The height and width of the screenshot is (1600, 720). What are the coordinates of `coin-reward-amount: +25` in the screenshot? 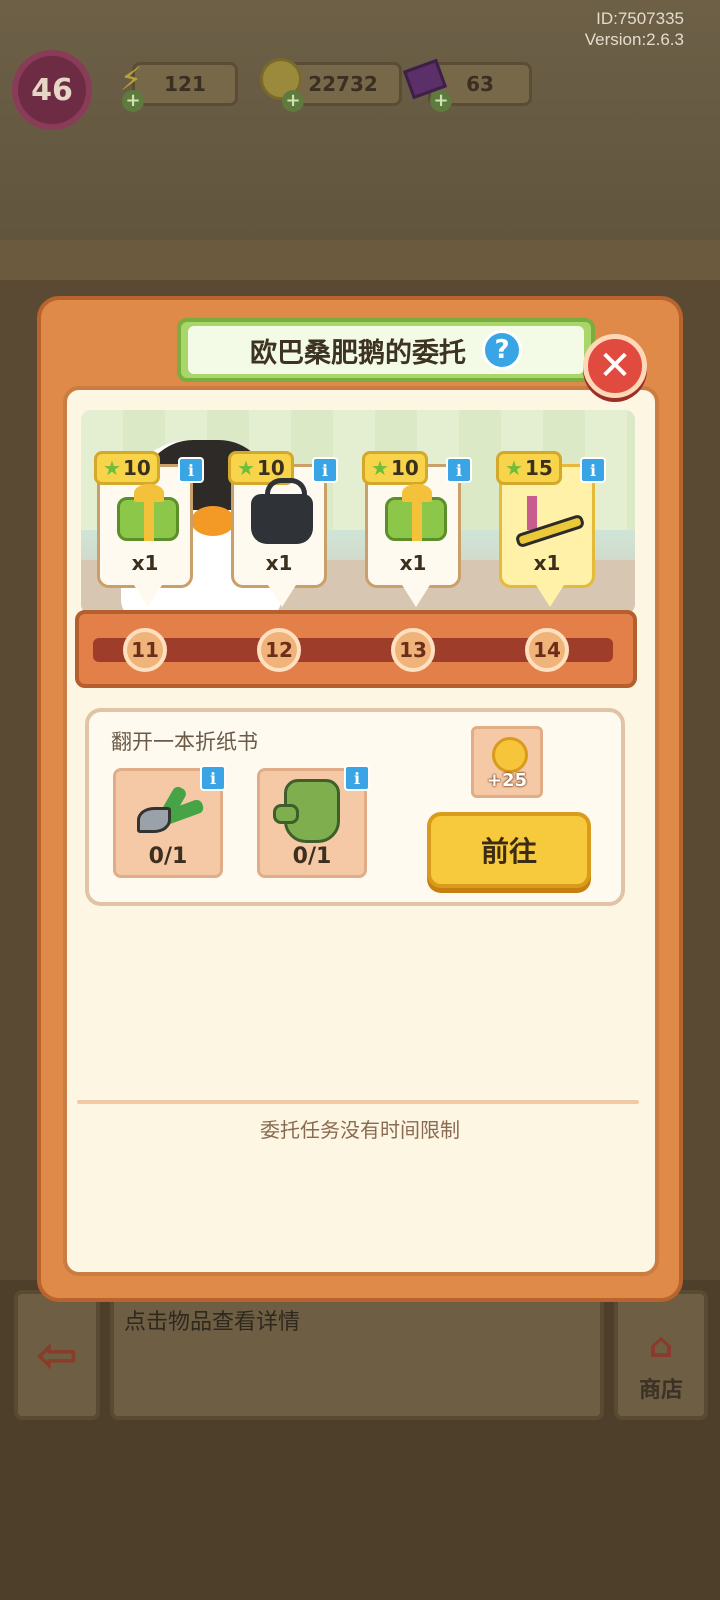 It's located at (507, 780).